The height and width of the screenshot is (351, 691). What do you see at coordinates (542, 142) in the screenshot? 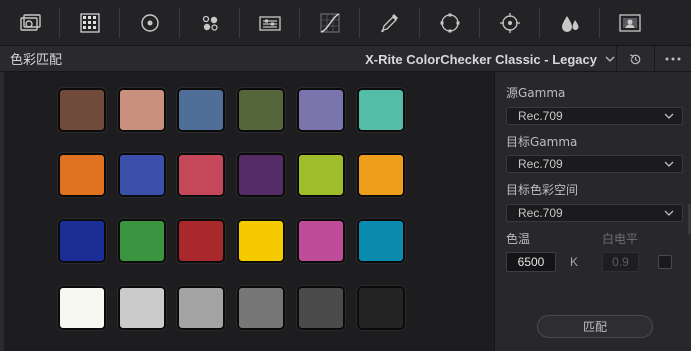
I see `target-gamma-label: 目标Gamma` at bounding box center [542, 142].